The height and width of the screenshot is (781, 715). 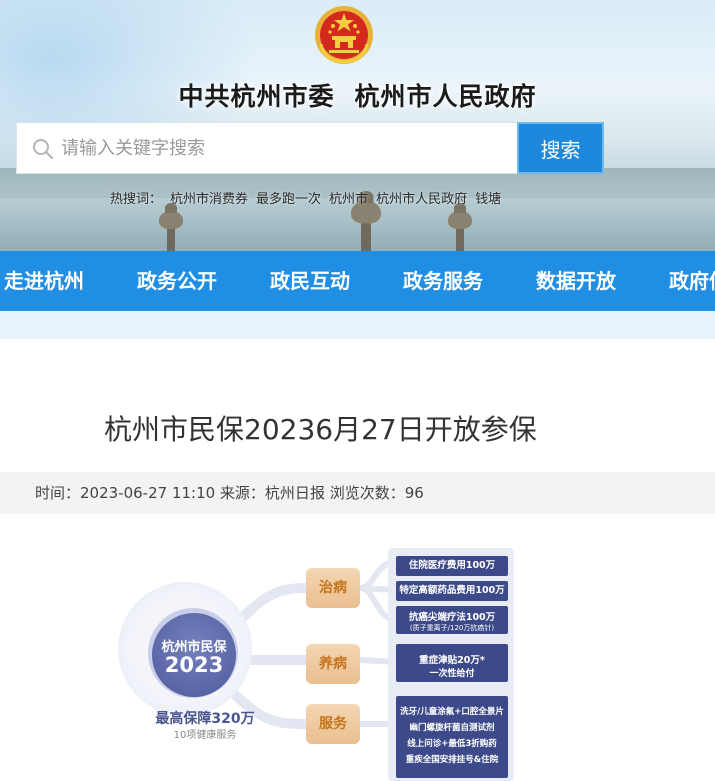 I want to click on hot-word-link: 最多跑一次, so click(x=288, y=199).